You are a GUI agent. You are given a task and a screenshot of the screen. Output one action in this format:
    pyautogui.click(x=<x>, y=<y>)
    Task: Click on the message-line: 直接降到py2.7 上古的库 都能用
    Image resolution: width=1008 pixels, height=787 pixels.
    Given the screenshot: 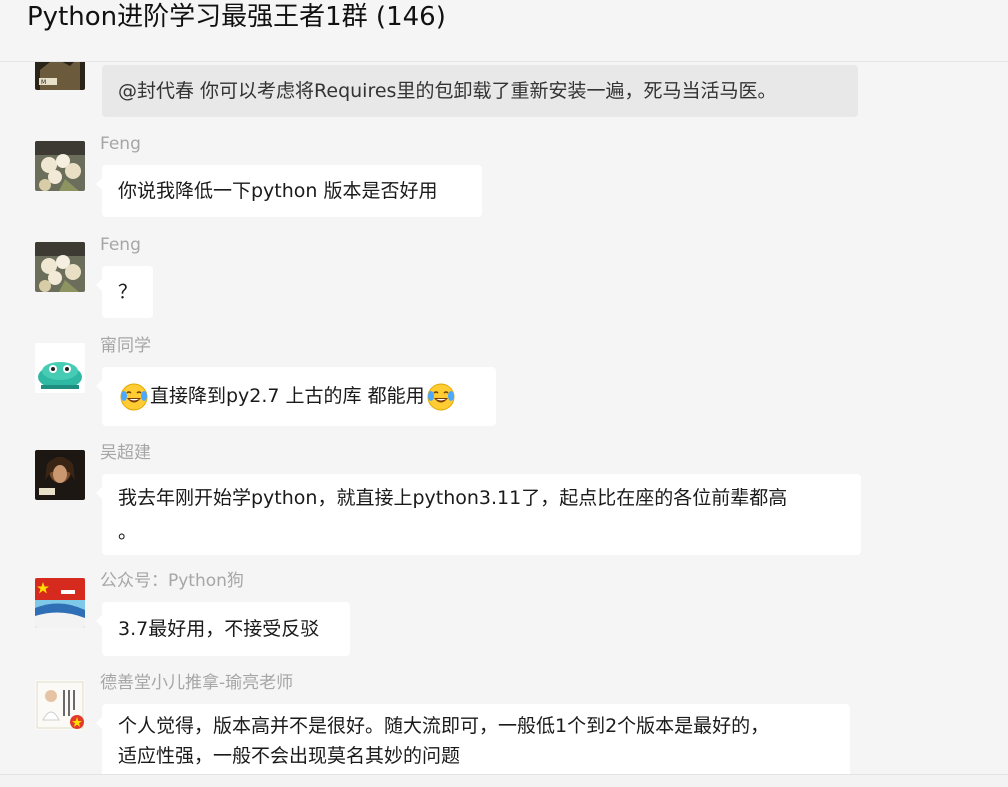 What is the action you would take?
    pyautogui.click(x=299, y=396)
    